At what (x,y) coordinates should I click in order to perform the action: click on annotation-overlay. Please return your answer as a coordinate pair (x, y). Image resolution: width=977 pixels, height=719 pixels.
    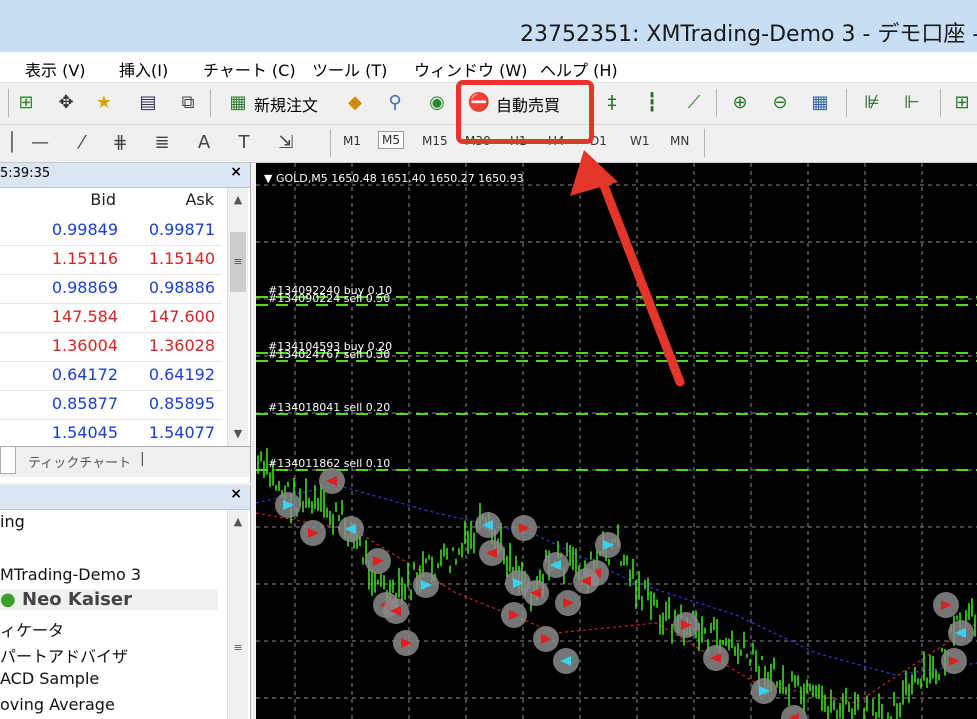
    Looking at the image, I should click on (627, 268).